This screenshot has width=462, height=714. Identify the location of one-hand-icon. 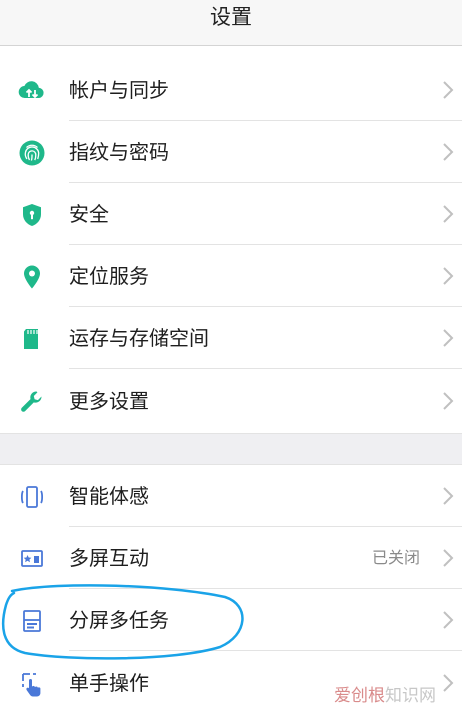
(32, 684).